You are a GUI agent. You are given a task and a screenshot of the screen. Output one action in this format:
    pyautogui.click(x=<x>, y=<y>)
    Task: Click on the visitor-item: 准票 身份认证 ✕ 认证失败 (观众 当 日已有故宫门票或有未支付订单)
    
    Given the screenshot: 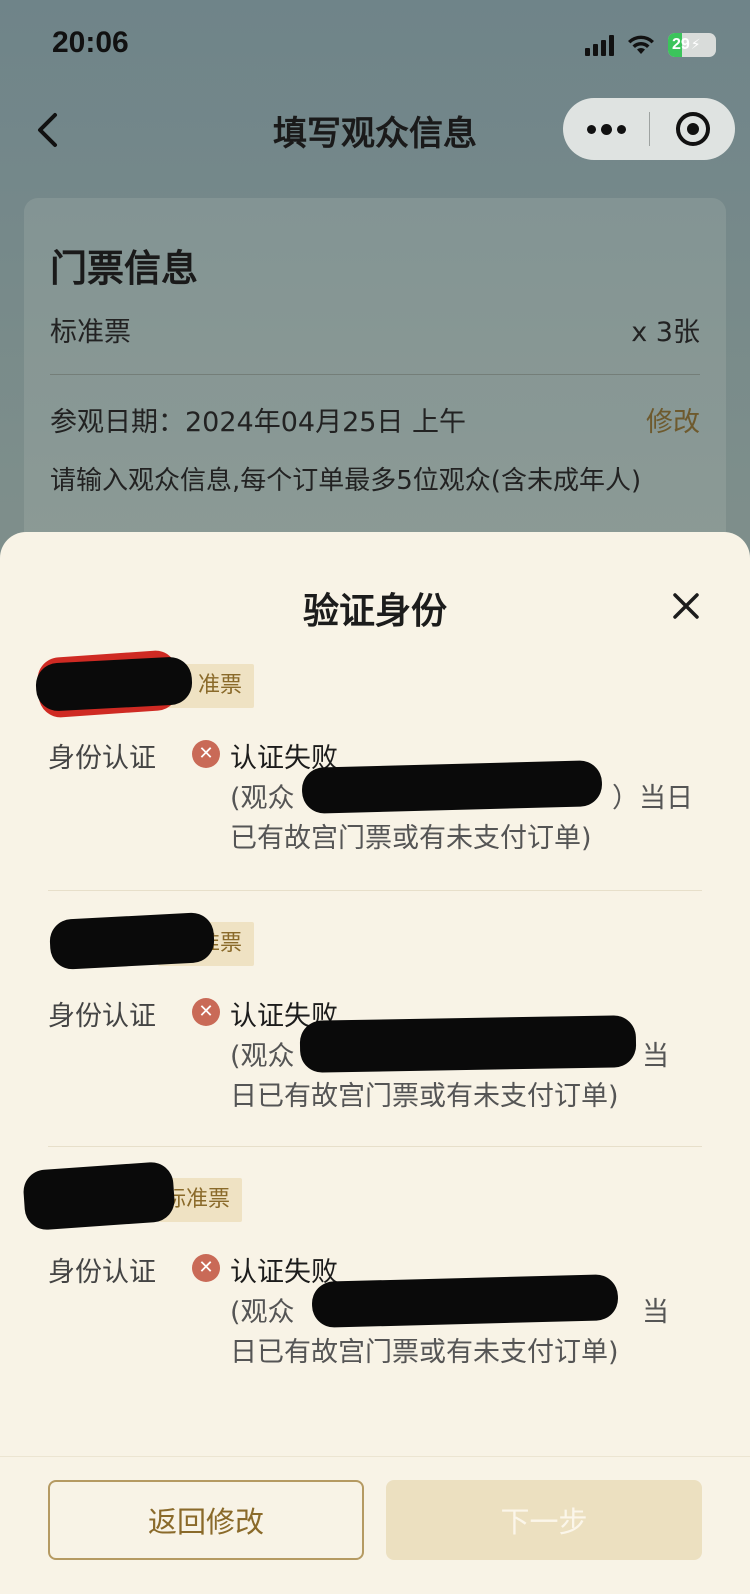 What is the action you would take?
    pyautogui.click(x=375, y=1012)
    